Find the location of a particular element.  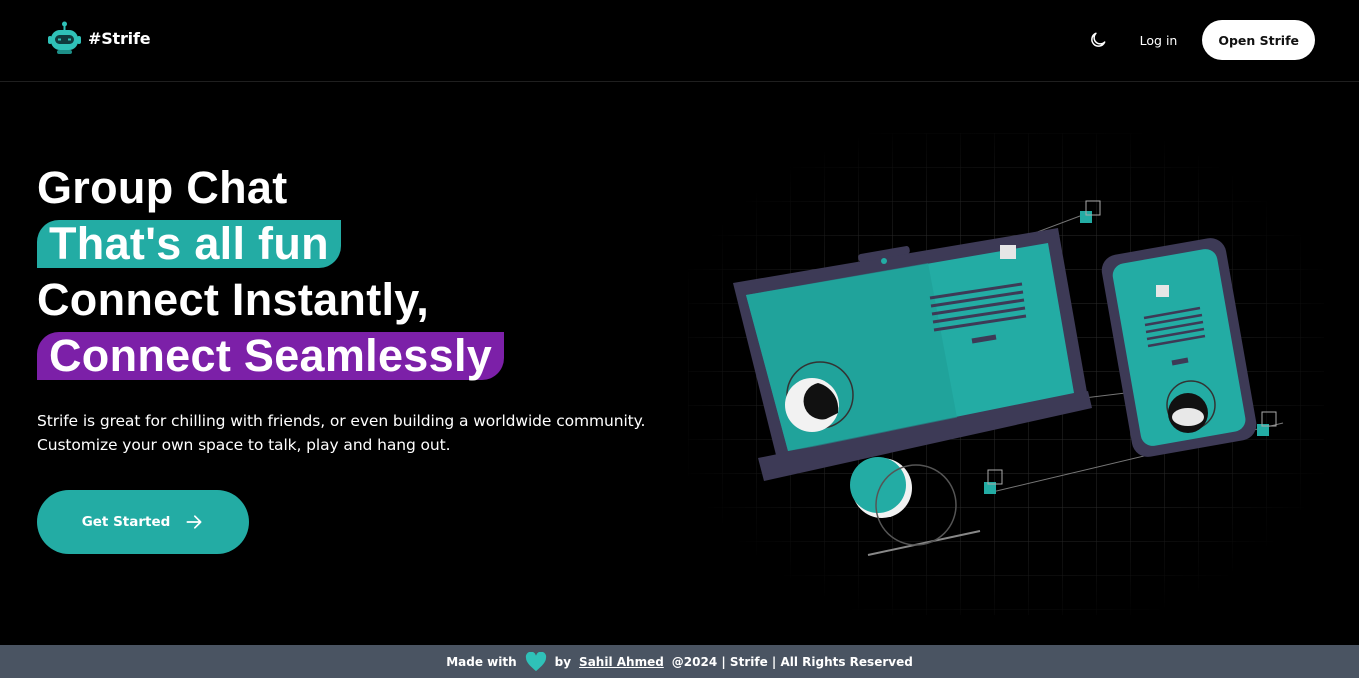

open-strife-button: Open Strife is located at coordinates (1258, 40).